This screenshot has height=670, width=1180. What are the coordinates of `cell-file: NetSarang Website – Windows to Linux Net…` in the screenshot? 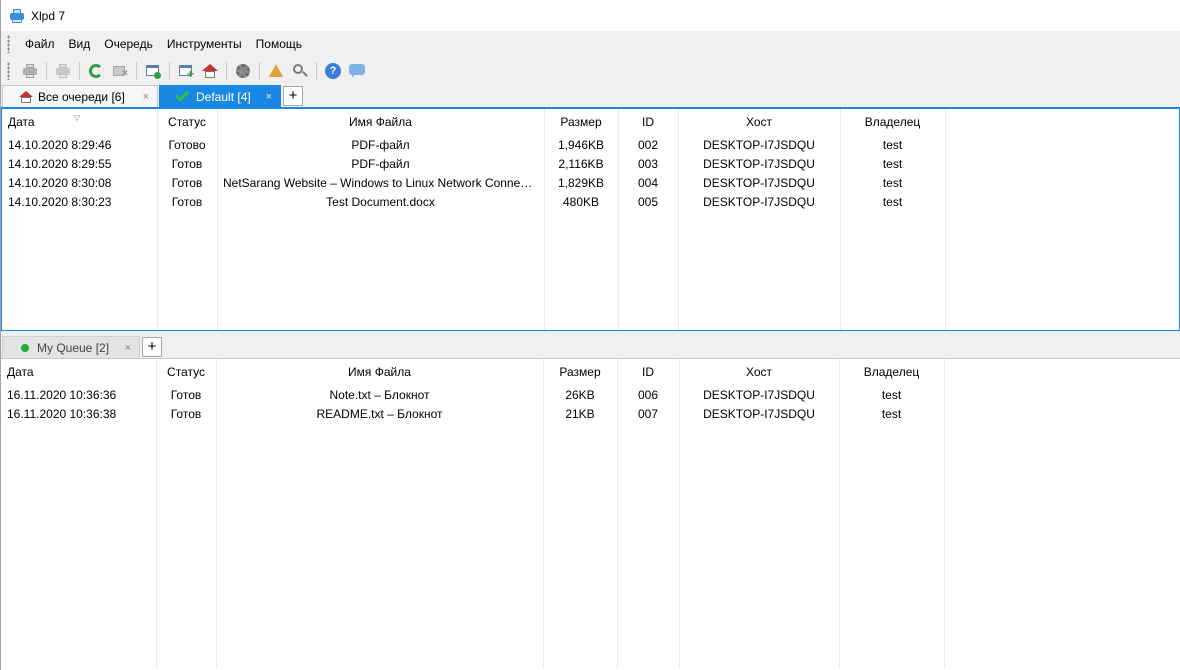 It's located at (381, 182).